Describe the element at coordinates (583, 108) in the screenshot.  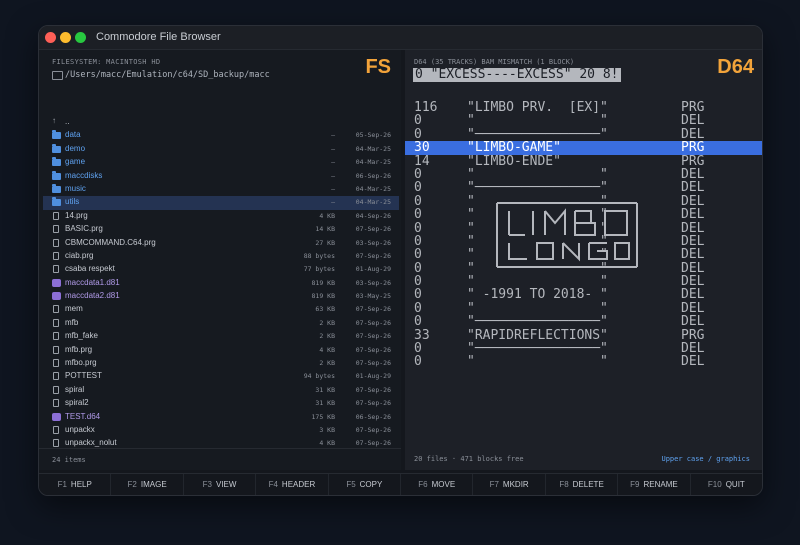
I see `disk-entry-row: 116 "LIMBO PRV. [EX]" PRG` at that location.